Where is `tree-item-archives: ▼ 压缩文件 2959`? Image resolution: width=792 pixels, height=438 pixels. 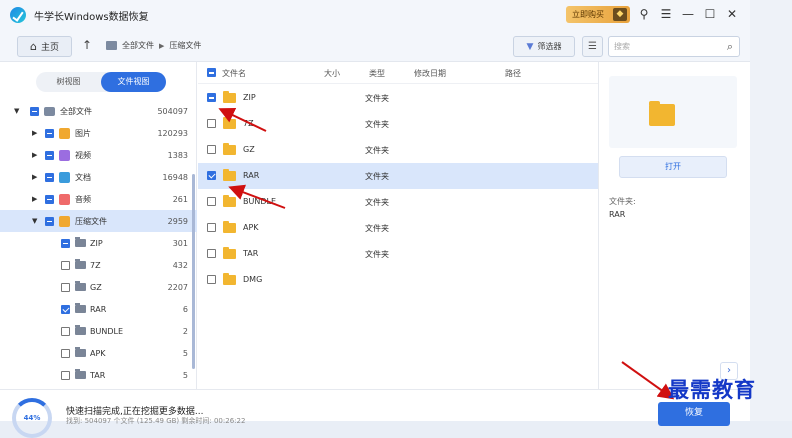
tree-item-archives: ▼ 压缩文件 2959 is located at coordinates (98, 221).